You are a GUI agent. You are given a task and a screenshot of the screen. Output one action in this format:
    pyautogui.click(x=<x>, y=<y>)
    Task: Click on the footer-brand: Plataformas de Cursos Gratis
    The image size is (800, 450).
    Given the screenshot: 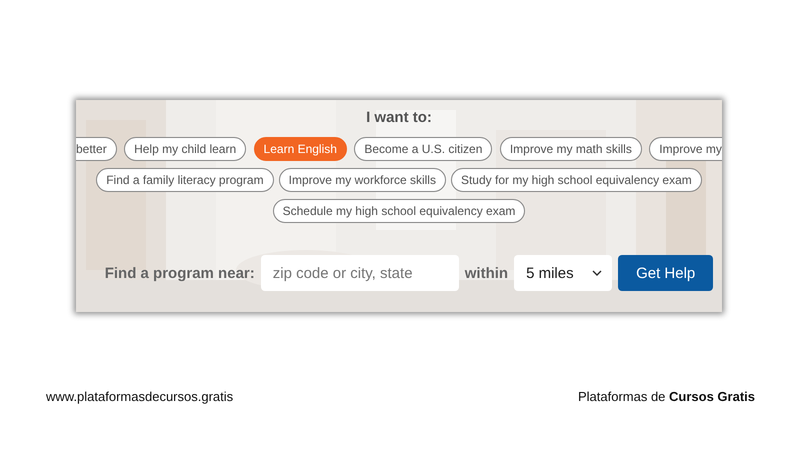 What is the action you would take?
    pyautogui.click(x=666, y=396)
    